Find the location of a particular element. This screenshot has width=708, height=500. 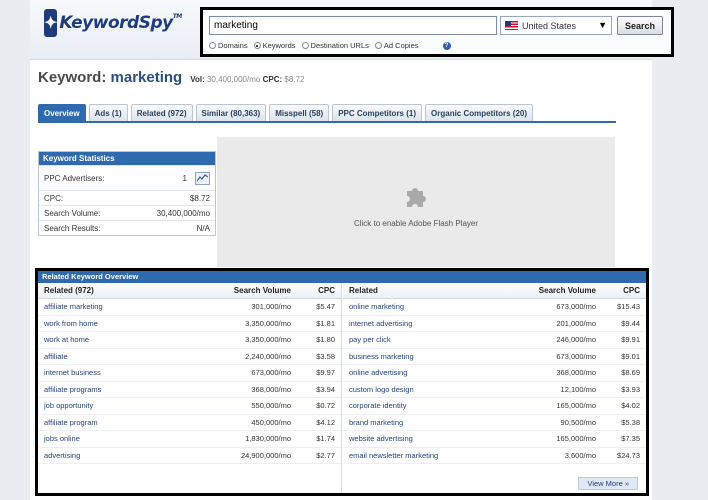

table-row: online marketing 673,000/mo $15.43 is located at coordinates (494, 307).